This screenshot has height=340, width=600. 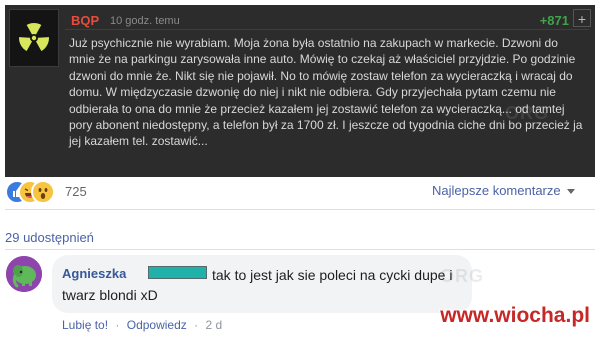 What do you see at coordinates (177, 272) in the screenshot?
I see `redaction-bar` at bounding box center [177, 272].